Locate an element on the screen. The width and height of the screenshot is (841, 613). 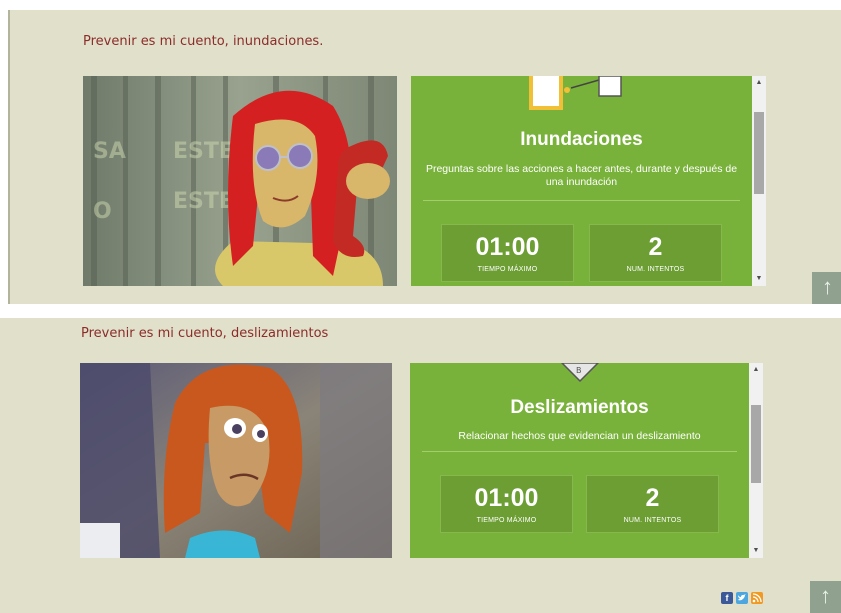
video-player: SA ESTE O ESTE is located at coordinates (240, 181).